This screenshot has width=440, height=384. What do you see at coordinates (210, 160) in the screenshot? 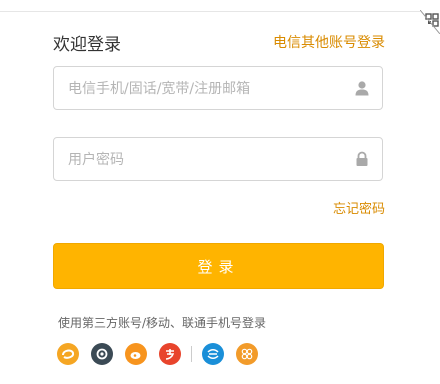
I see `password-input` at bounding box center [210, 160].